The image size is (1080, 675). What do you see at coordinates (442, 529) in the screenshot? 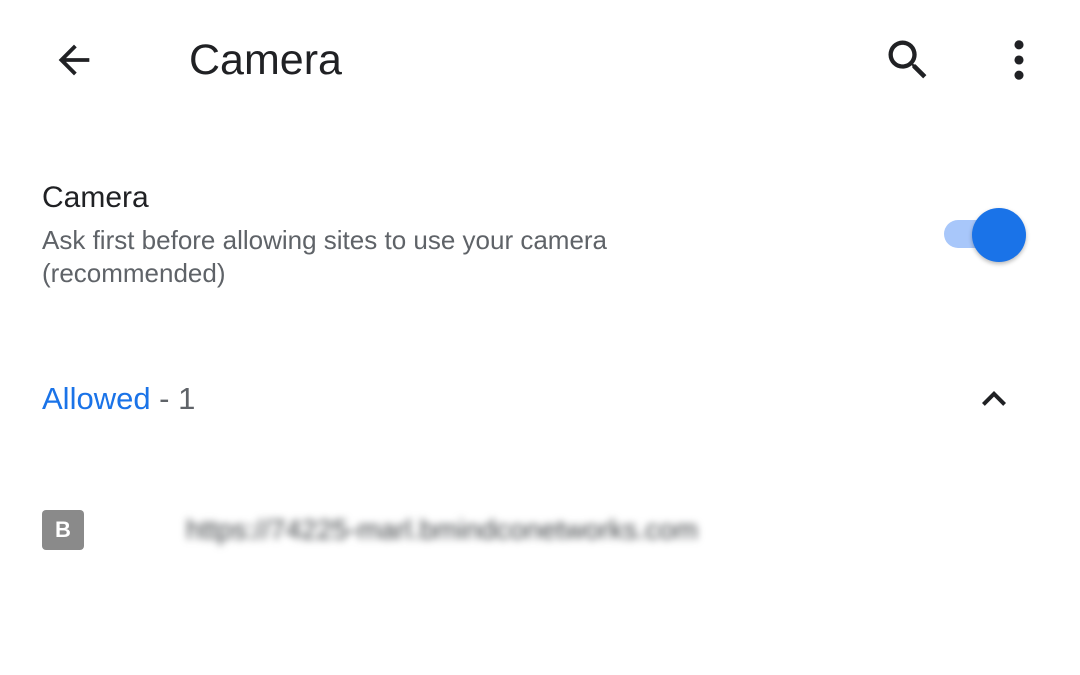
I see `site-url: https://74225-marl.bmindconetworks.com` at bounding box center [442, 529].